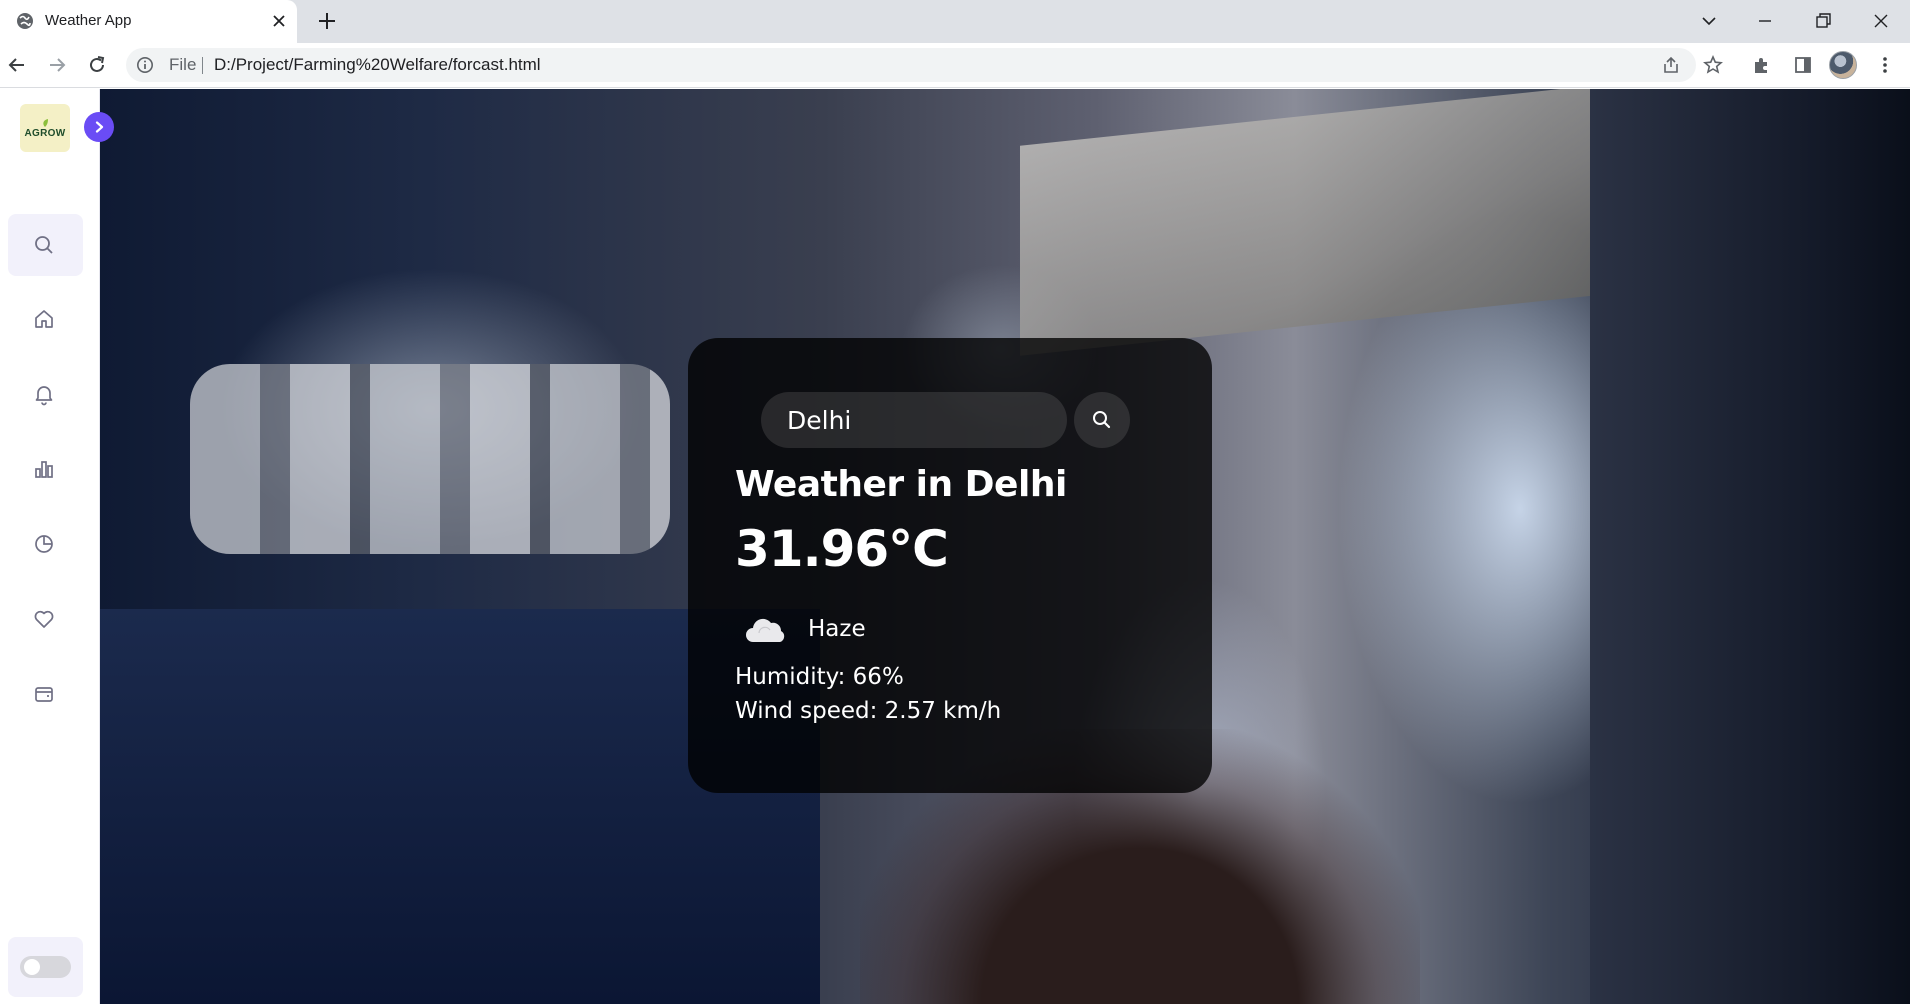 This screenshot has height=1004, width=1910. Describe the element at coordinates (17, 65) in the screenshot. I see `back-icon` at that location.